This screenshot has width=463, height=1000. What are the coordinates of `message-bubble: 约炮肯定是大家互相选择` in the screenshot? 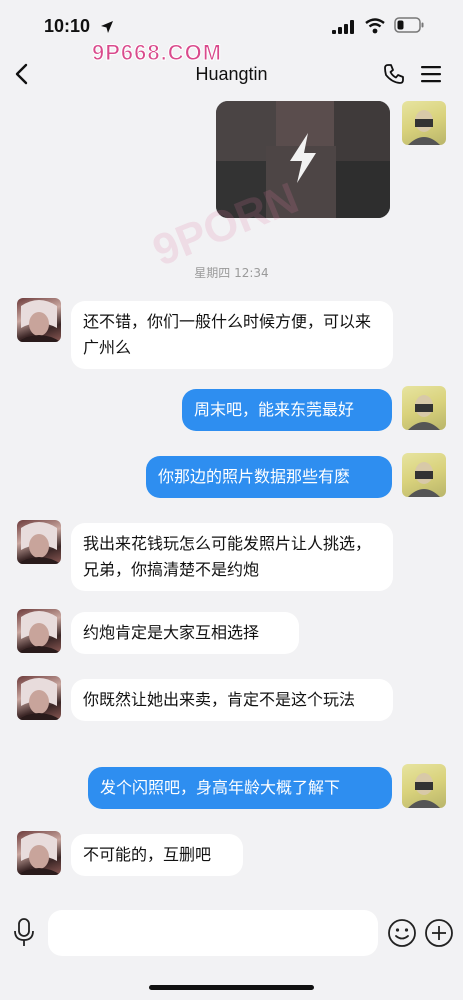 It's located at (185, 633).